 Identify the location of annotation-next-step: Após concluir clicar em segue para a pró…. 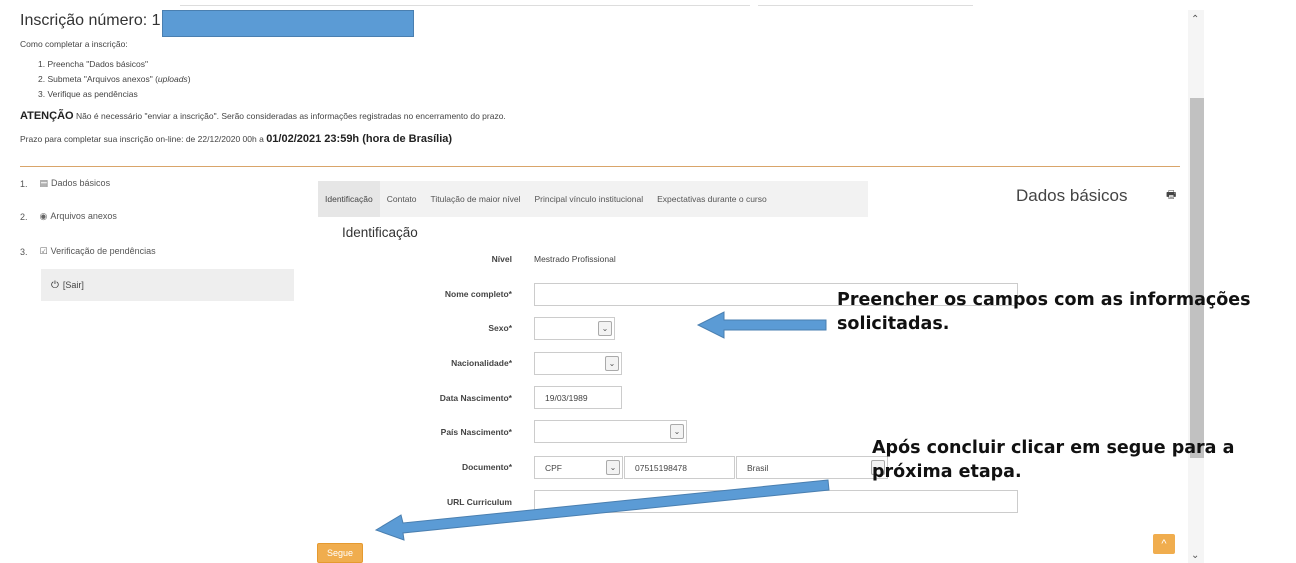
(1053, 460).